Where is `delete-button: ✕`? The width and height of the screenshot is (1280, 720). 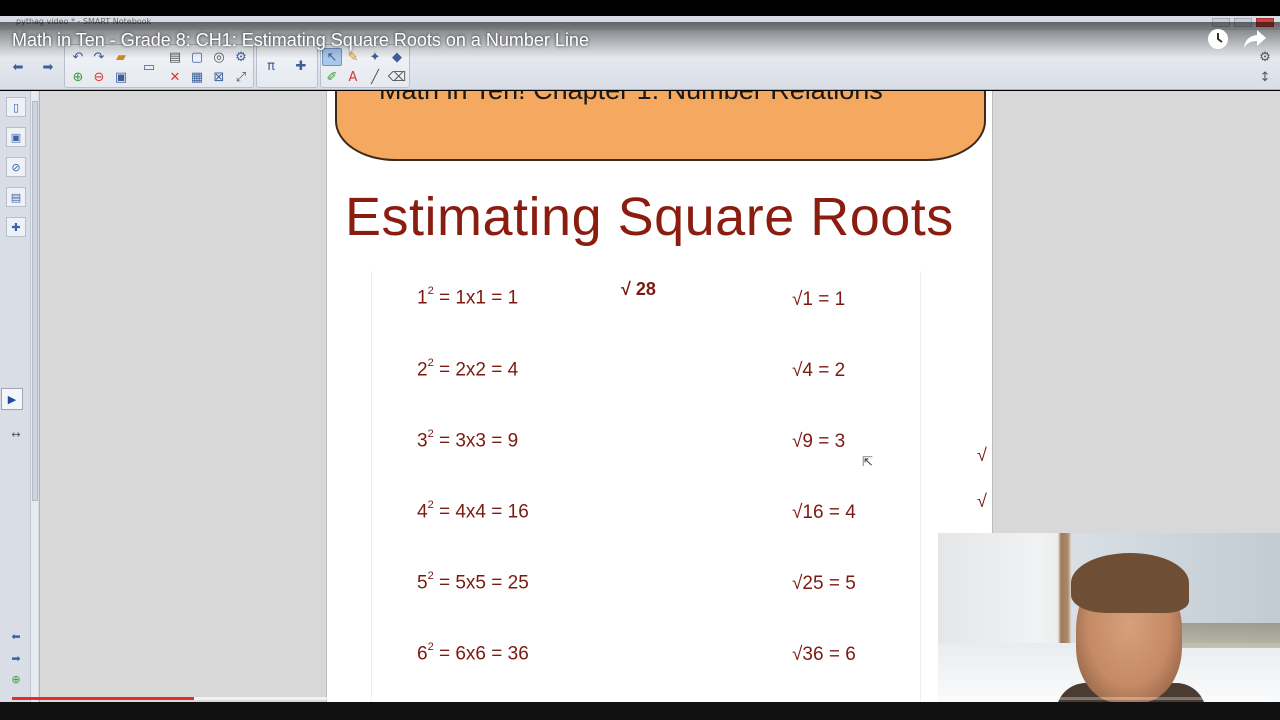
delete-button: ✕ is located at coordinates (175, 77).